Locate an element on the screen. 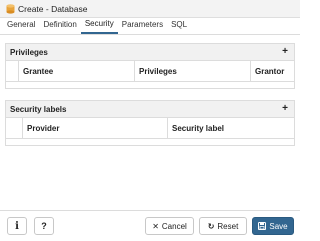 Image resolution: width=320 pixels, height=241 pixels. add-security-label-button: + is located at coordinates (285, 109).